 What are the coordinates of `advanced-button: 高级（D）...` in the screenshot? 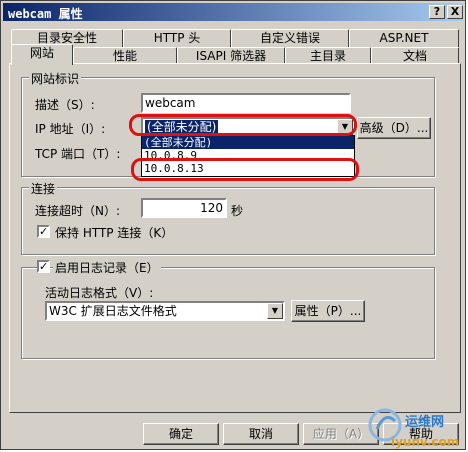 It's located at (394, 128).